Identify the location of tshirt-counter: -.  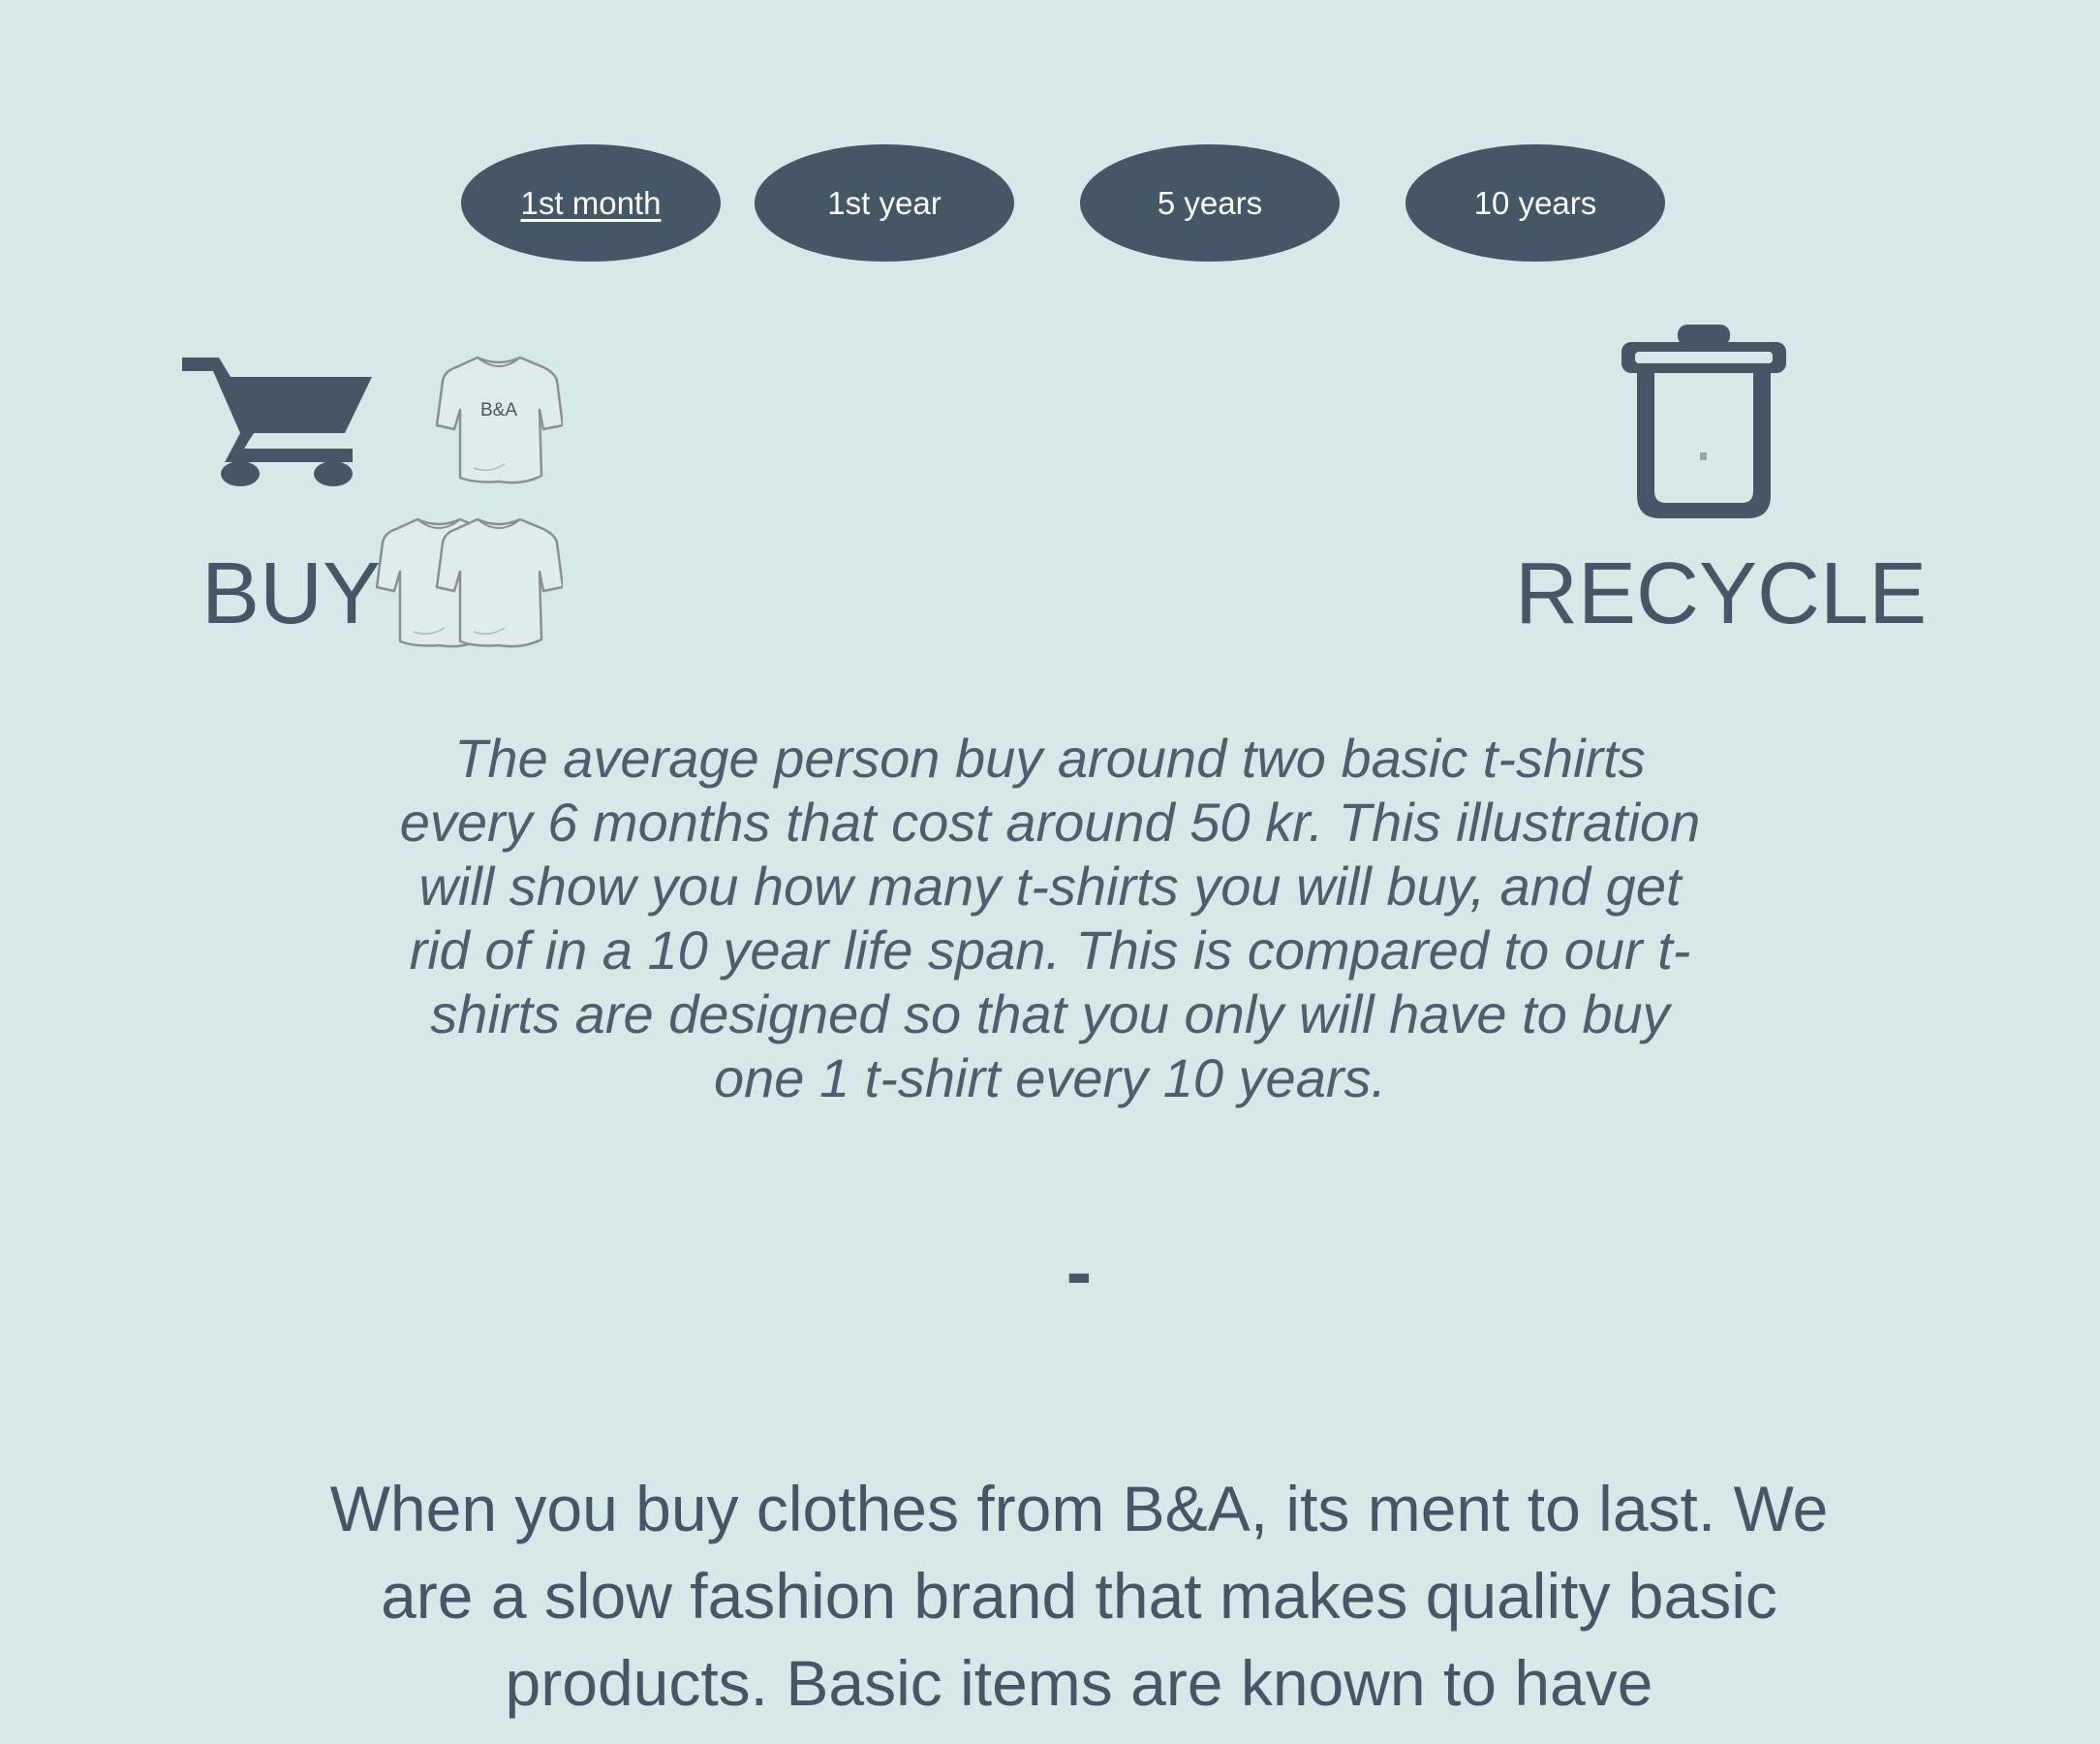
(1079, 1272).